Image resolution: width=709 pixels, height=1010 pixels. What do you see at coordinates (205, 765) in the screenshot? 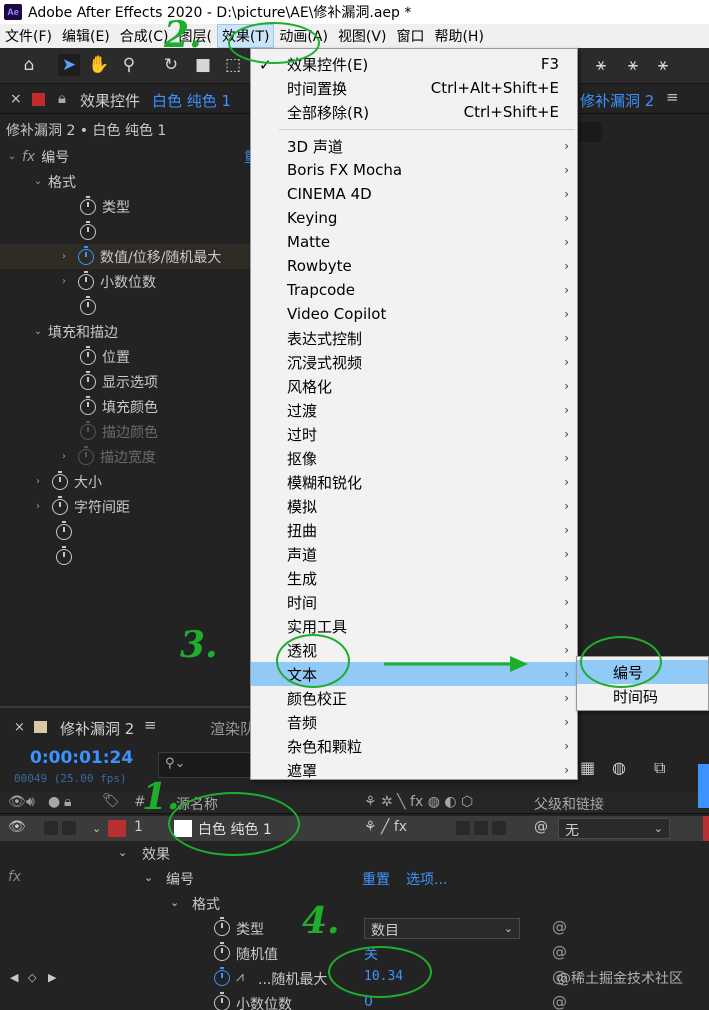
I see `layer-search-input: ⚲⌄` at bounding box center [205, 765].